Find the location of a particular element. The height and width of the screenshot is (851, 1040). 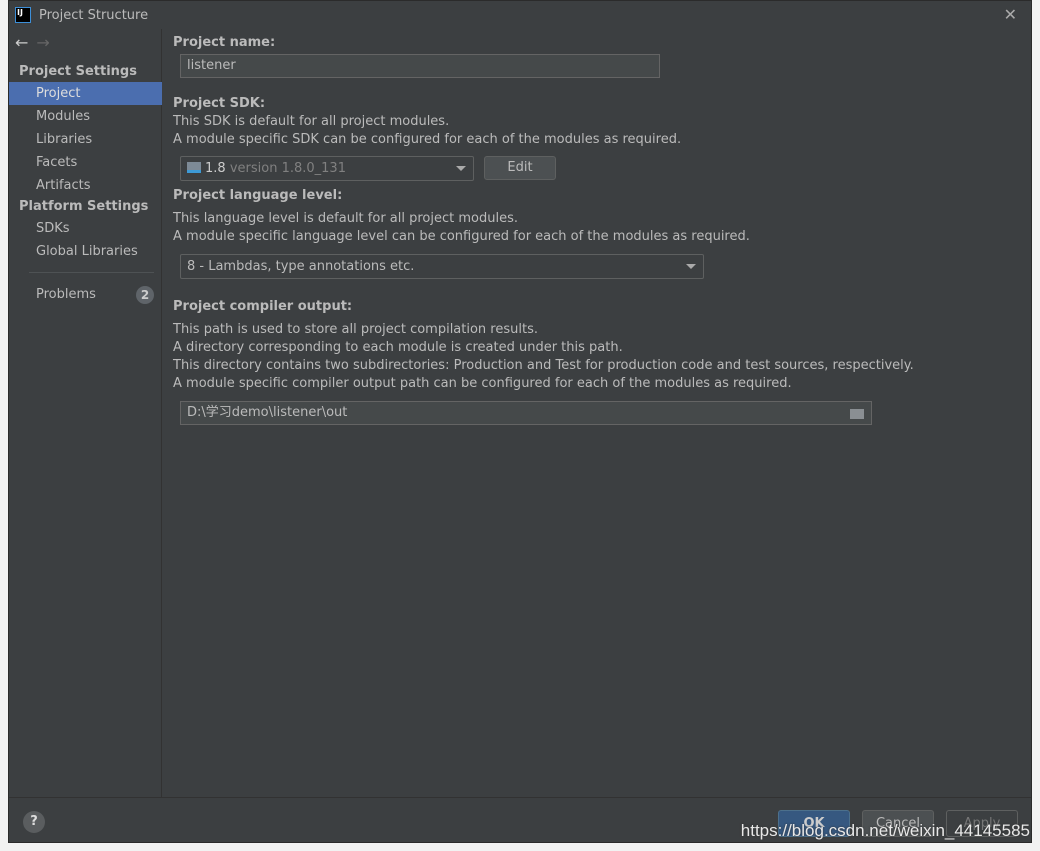

title-bar: IJ Project Structure ✕ is located at coordinates (520, 15).